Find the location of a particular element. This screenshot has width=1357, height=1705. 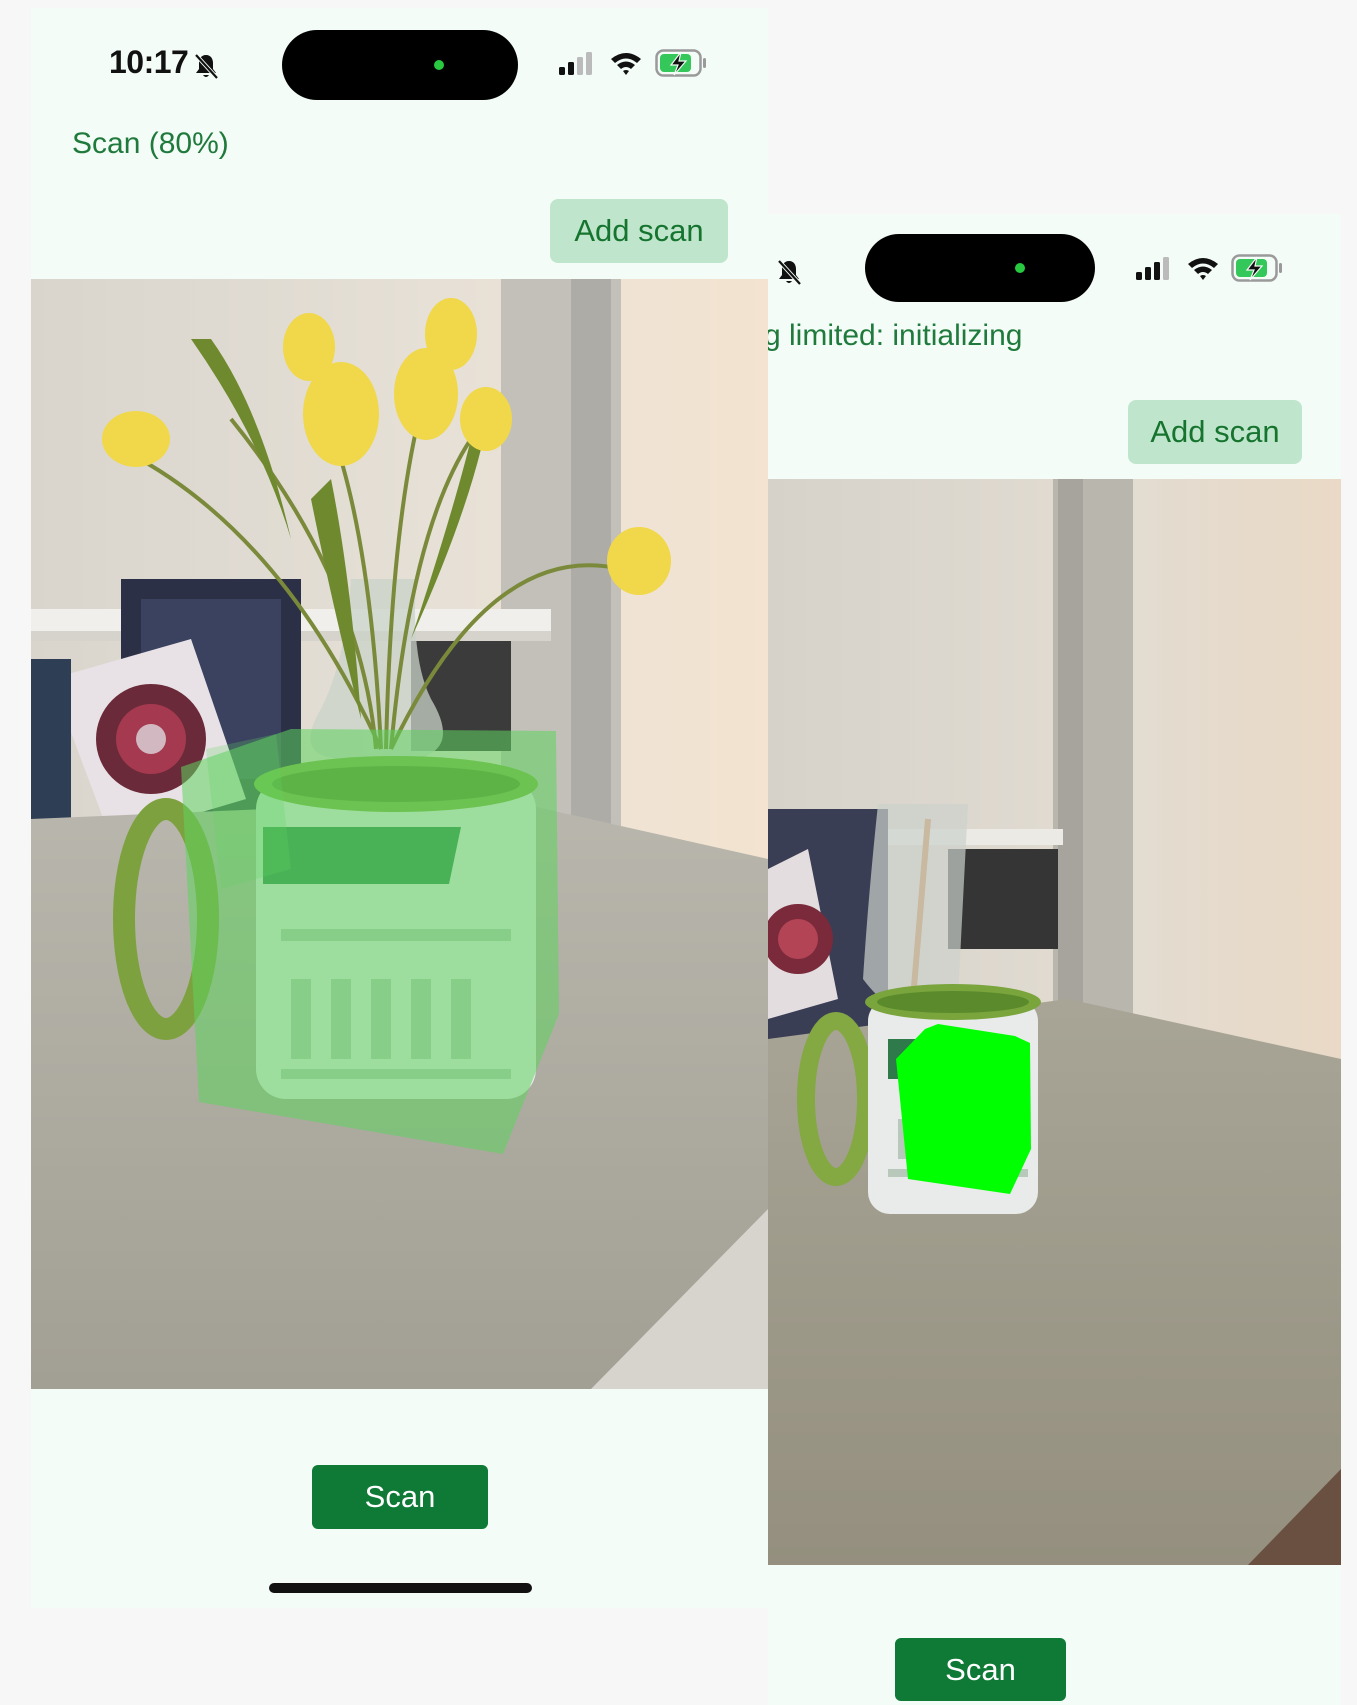

tracking-status-text: g limited: initializing is located at coordinates (895, 335).